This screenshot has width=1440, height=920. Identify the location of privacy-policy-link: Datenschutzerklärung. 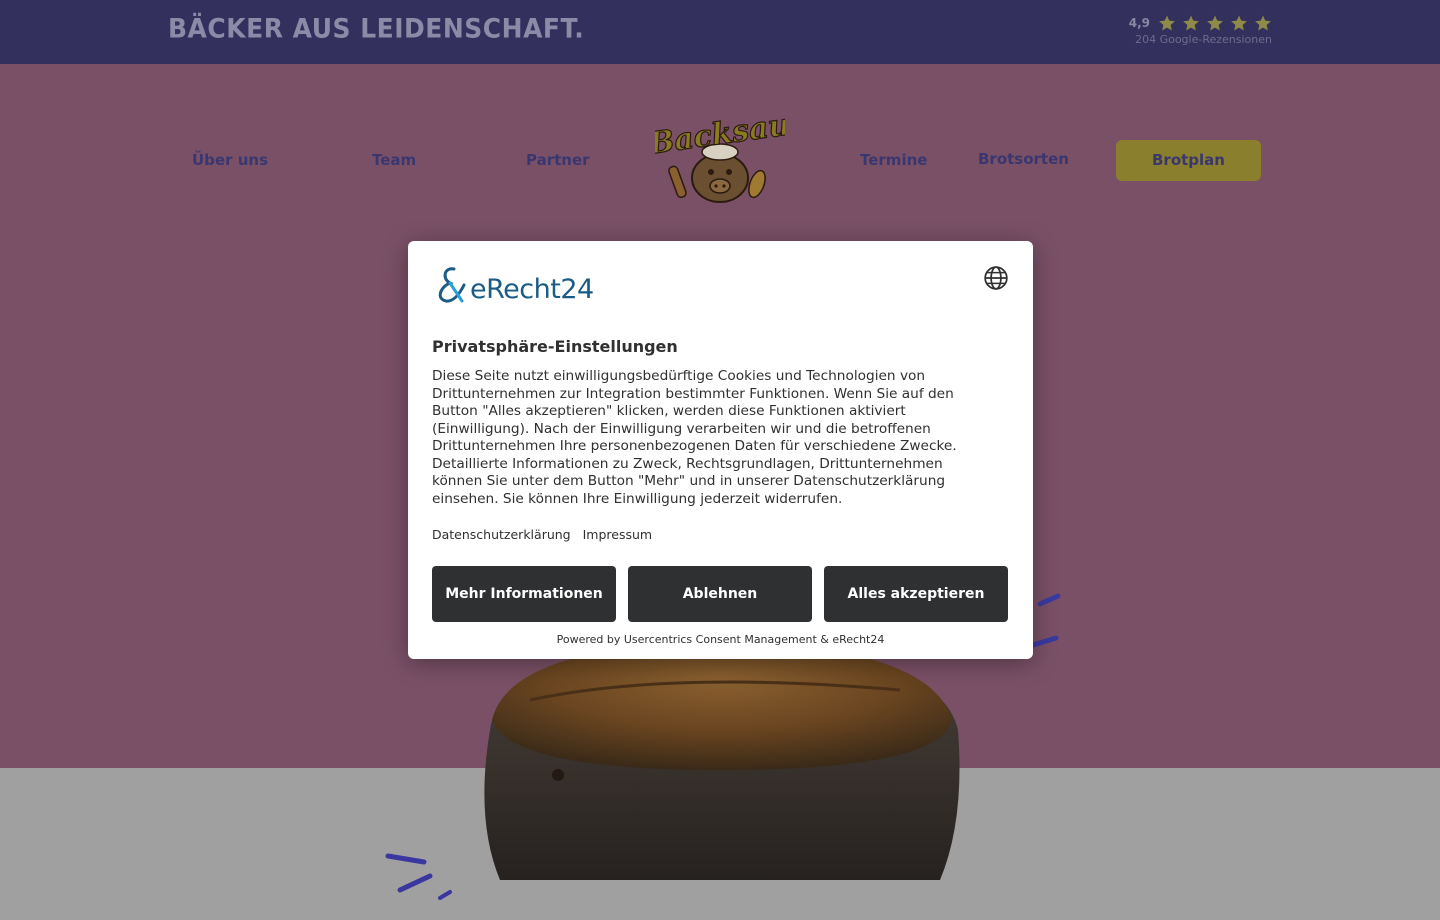
(501, 534).